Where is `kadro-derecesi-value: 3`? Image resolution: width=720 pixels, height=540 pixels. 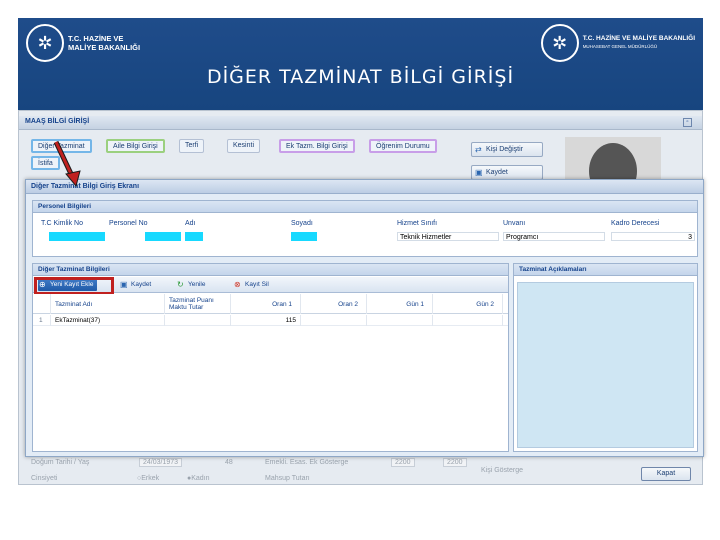 kadro-derecesi-value: 3 is located at coordinates (653, 236).